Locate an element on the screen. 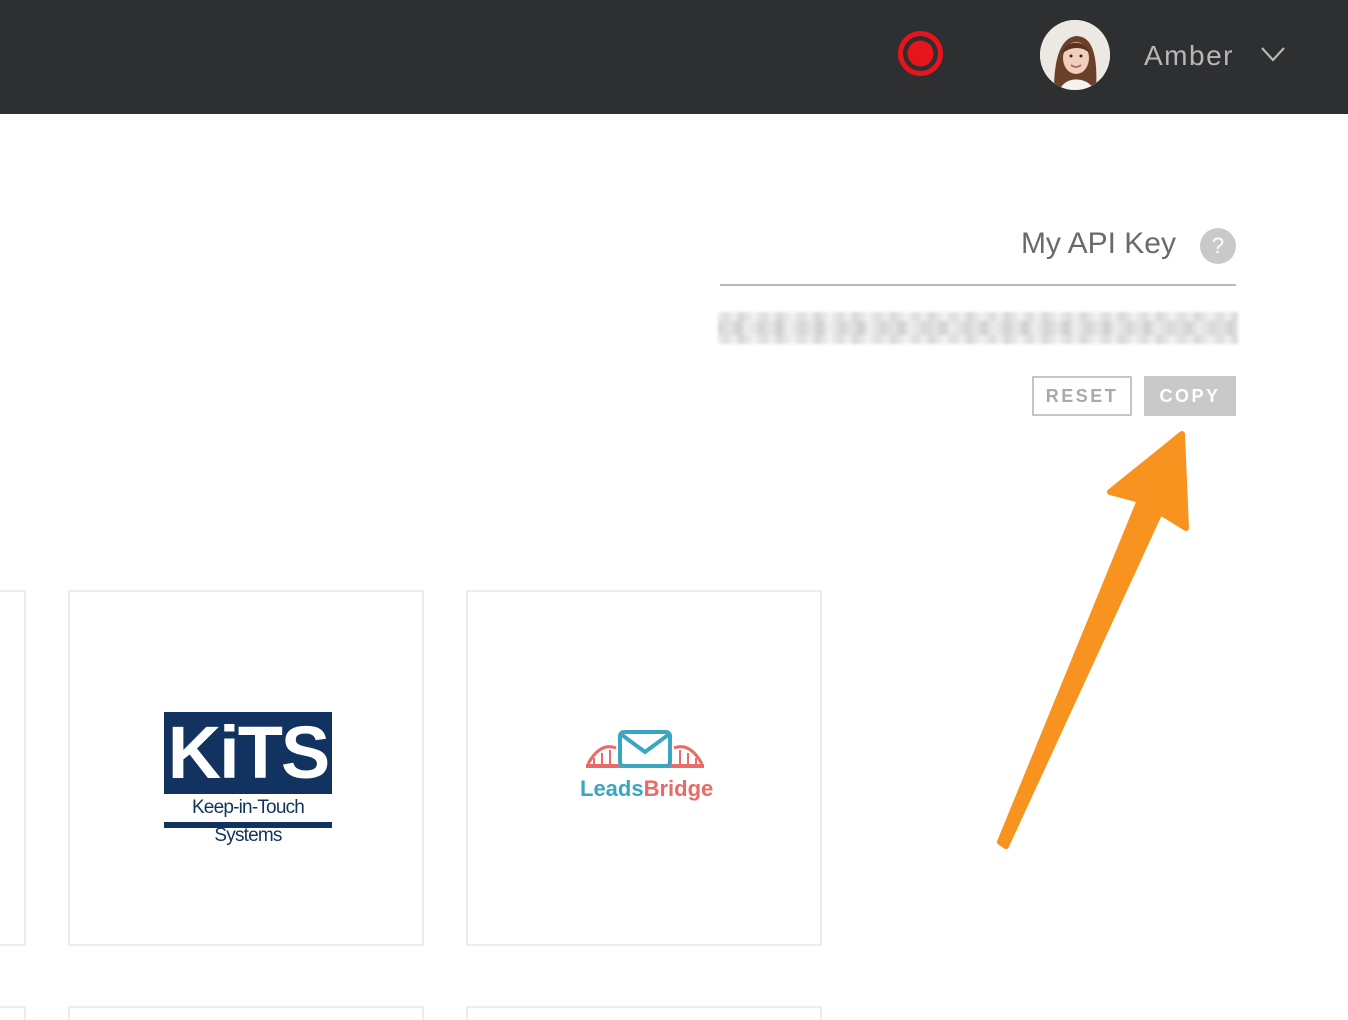  copy-button: COPY is located at coordinates (1190, 396).